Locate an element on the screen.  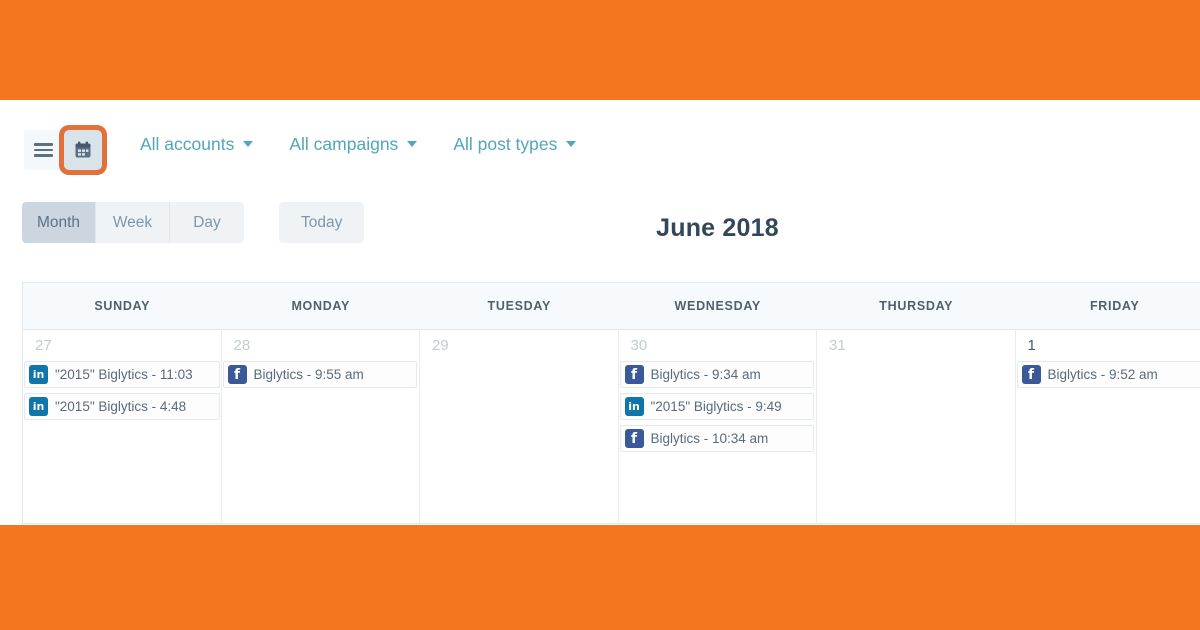
calendar-event-label: "2015" Biglytics - 9:49 is located at coordinates (716, 406).